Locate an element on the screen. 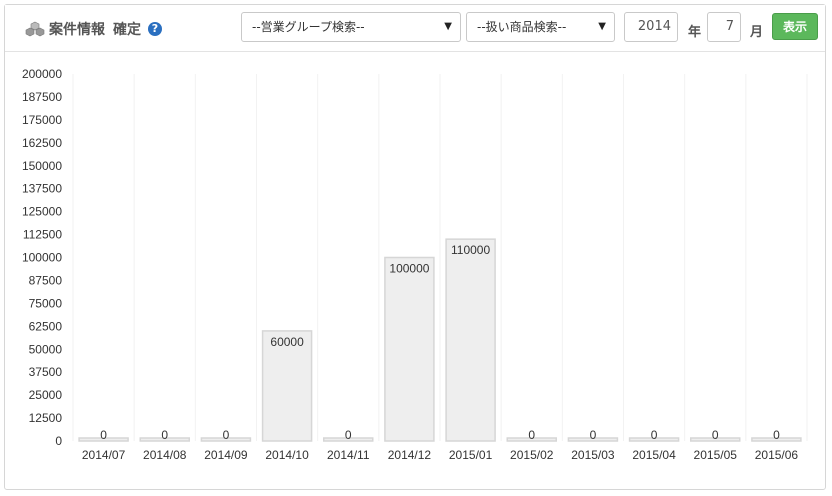  x-tick-label: 2014/09 is located at coordinates (226, 455).